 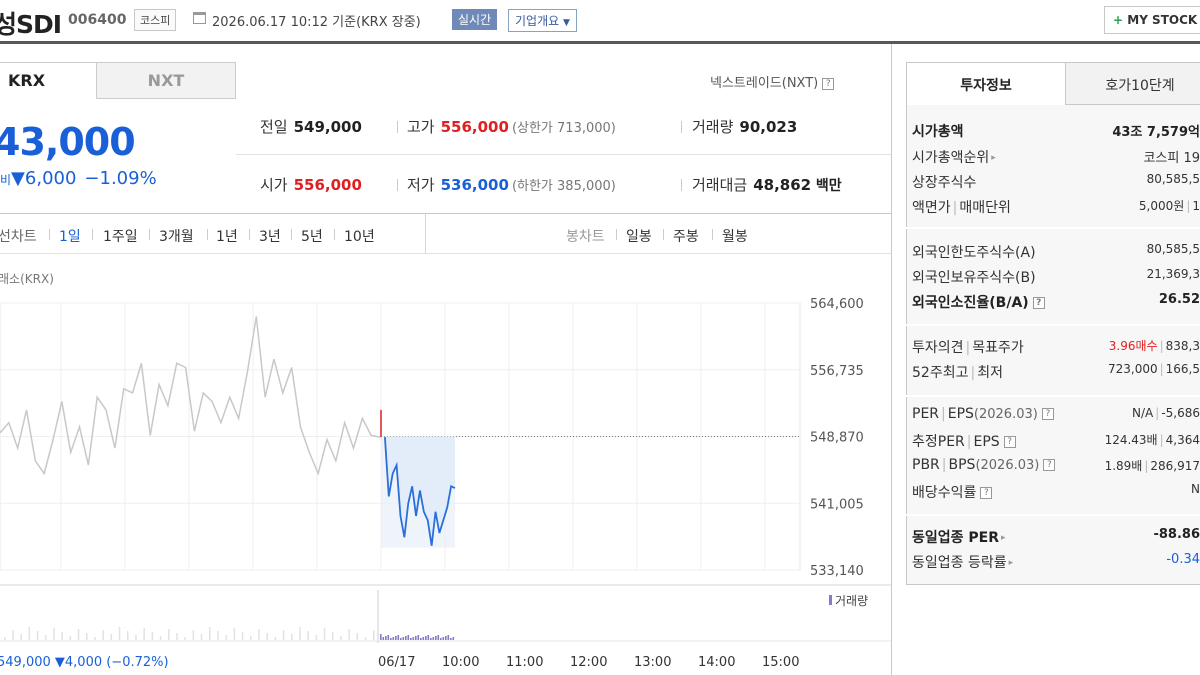 What do you see at coordinates (563, 128) in the screenshot?
I see `upper-limit: (상한가 713,000)` at bounding box center [563, 128].